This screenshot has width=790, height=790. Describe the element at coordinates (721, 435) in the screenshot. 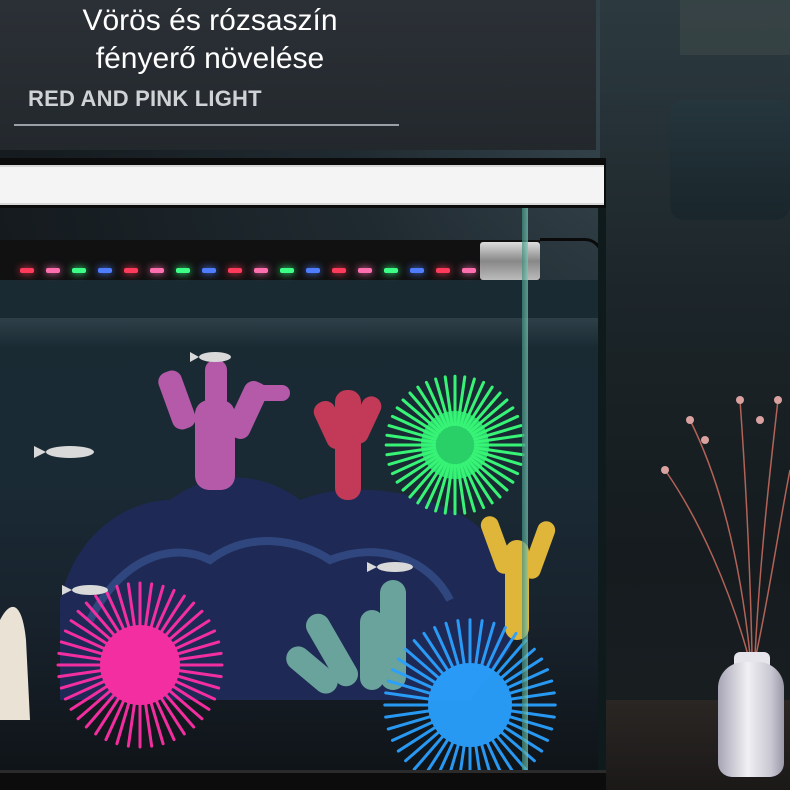

I see `flower-buds` at that location.